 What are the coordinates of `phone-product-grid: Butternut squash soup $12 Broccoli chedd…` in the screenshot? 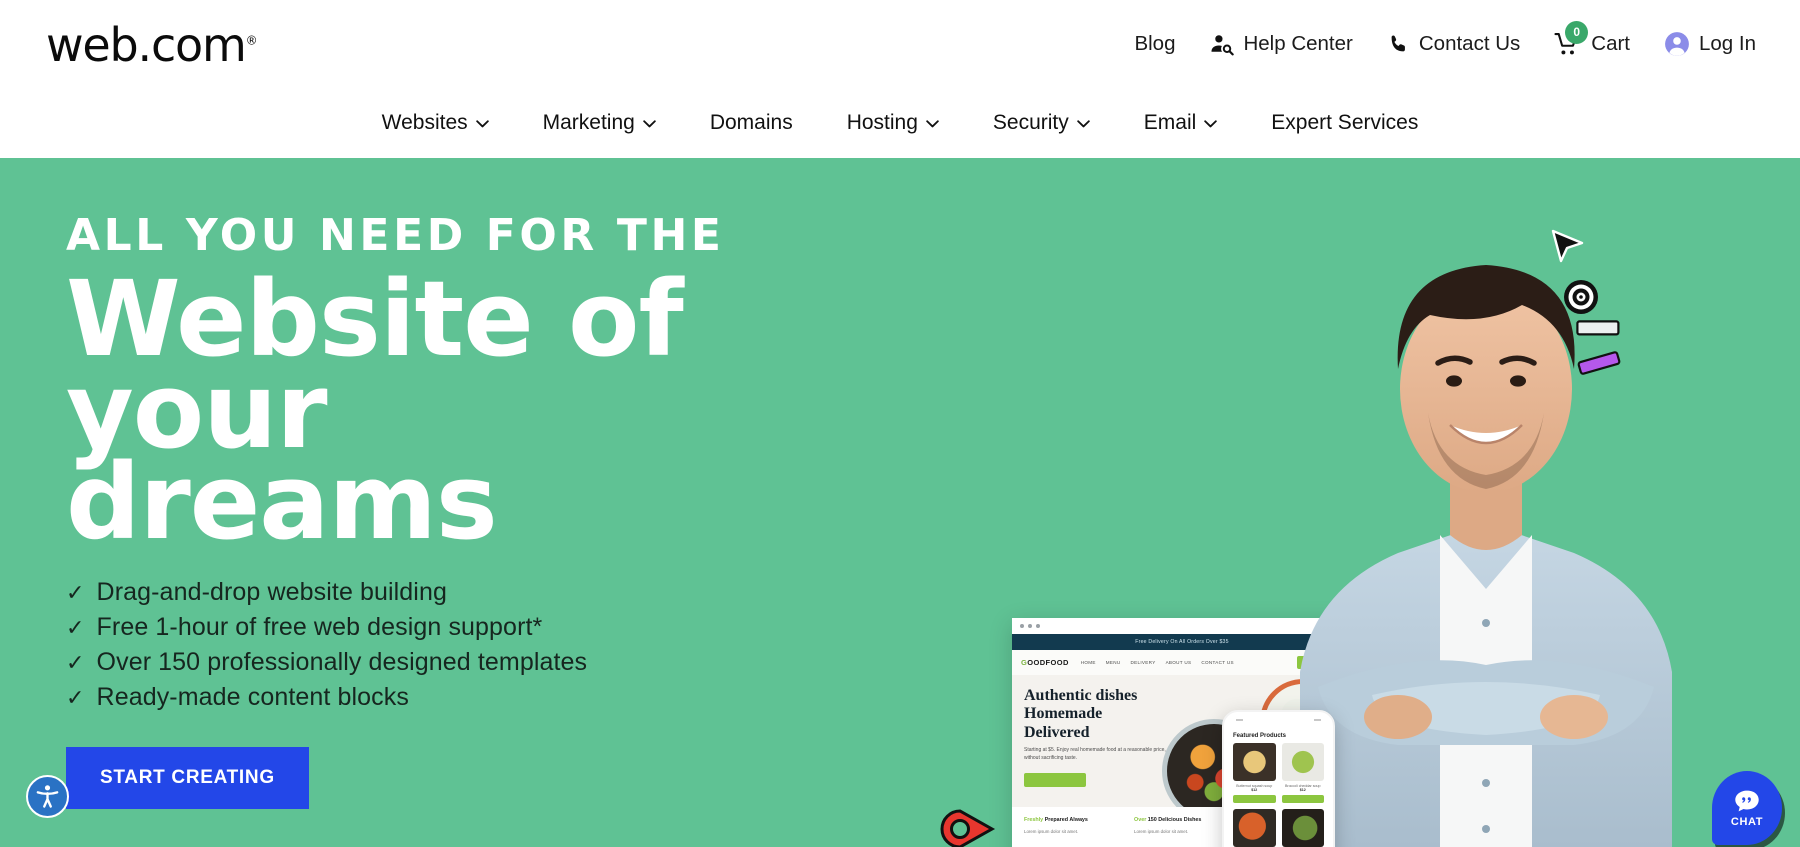 It's located at (1278, 795).